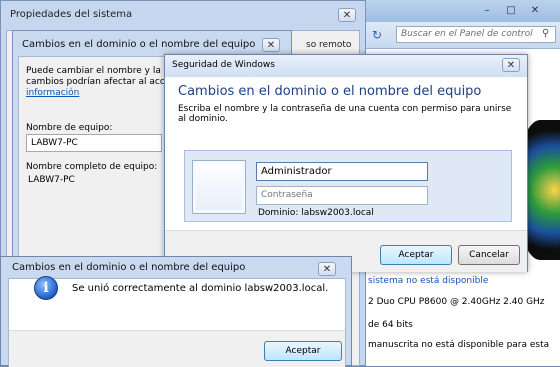 This screenshot has height=367, width=560. Describe the element at coordinates (342, 195) in the screenshot. I see `password-input: Contraseña` at that location.